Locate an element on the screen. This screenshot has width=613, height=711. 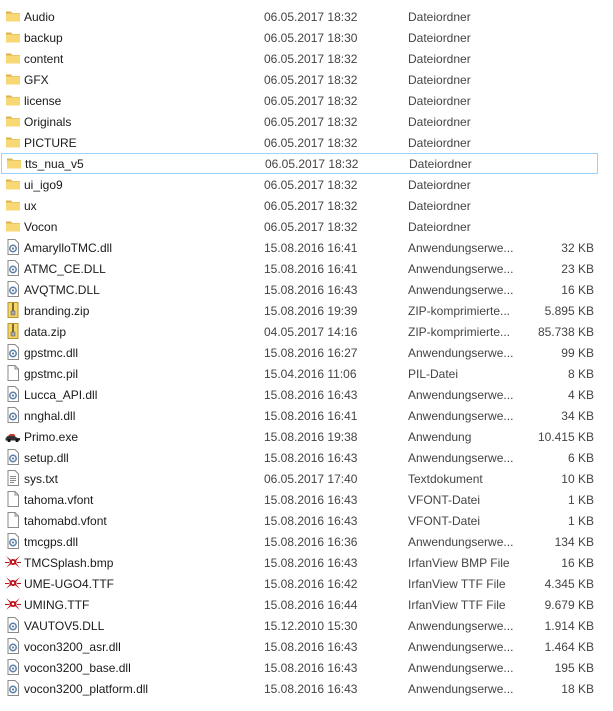
file-row: GFX 06.05.2017 18:32 Dateiordner is located at coordinates (306, 79).